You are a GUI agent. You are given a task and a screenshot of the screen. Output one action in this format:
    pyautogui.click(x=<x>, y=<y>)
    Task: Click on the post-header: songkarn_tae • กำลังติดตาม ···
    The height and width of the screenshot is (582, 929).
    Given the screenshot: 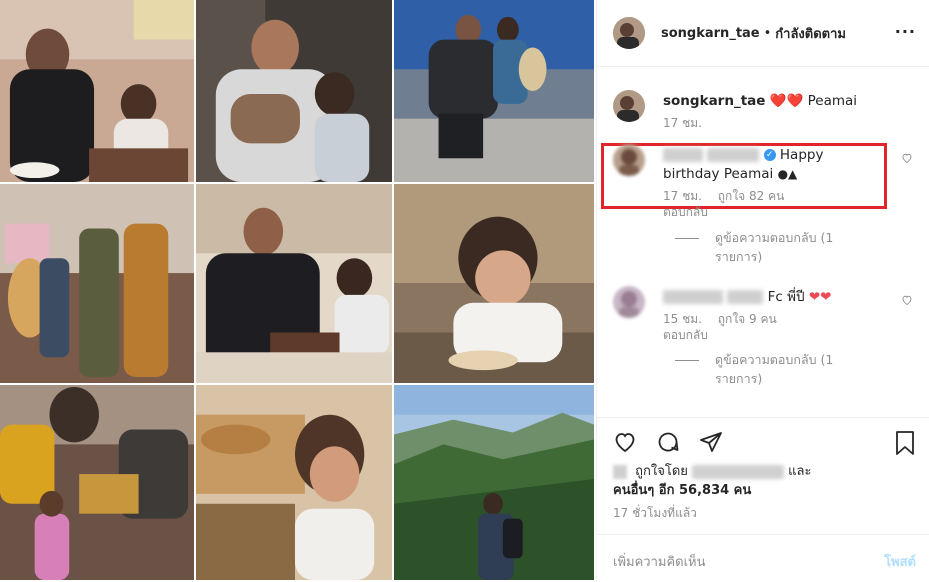 What is the action you would take?
    pyautogui.click(x=763, y=33)
    